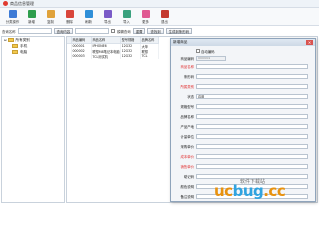  I want to click on search-bar: 查询名称 查询内容 模糊查询 重置 查找到 生成到条形码, so click(159, 31).